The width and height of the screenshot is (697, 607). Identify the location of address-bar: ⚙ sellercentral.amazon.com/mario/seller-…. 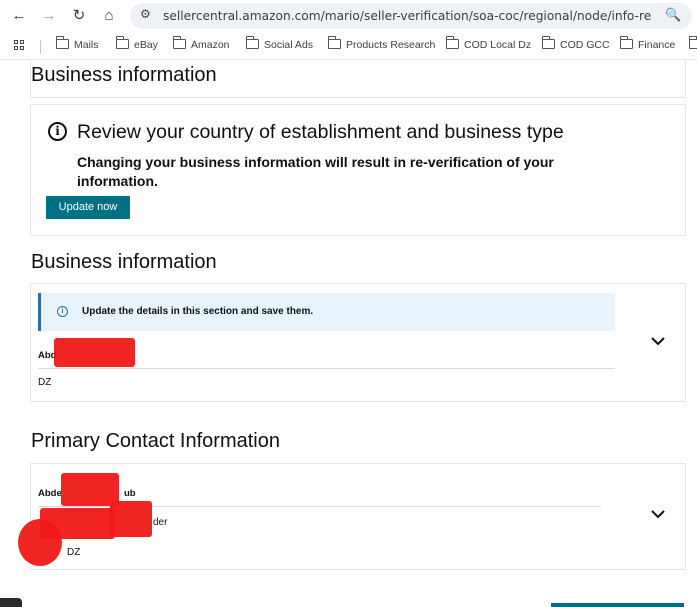
(411, 16).